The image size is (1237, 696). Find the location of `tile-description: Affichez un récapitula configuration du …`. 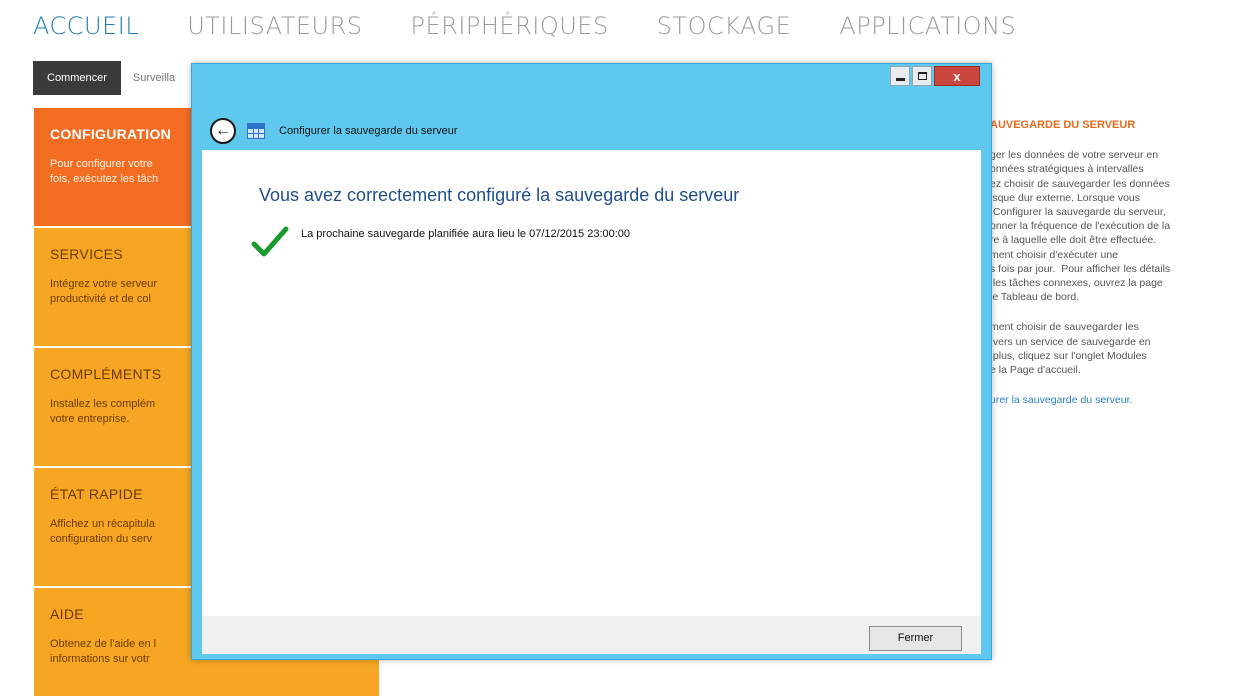

tile-description: Affichez un récapitula configuration du … is located at coordinates (102, 531).